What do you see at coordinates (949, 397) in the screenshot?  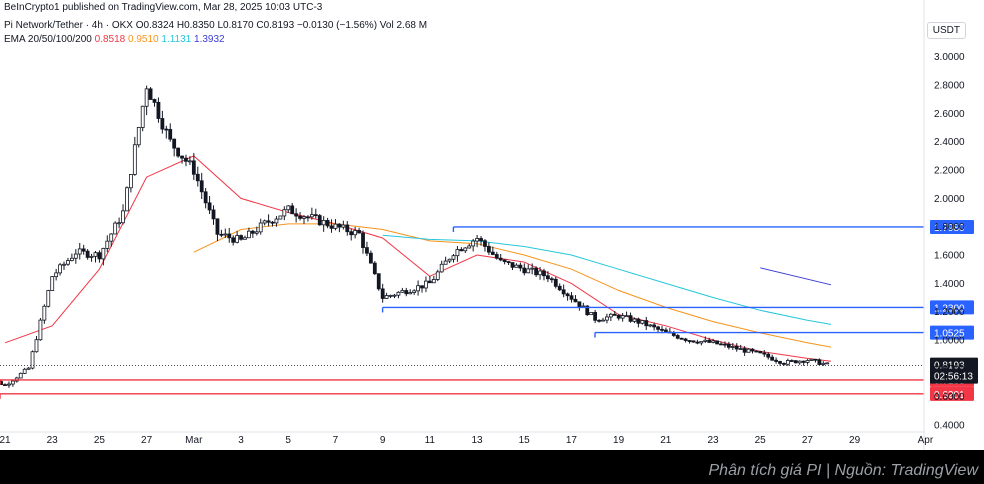 I see `y-tick-label: 0.6000` at bounding box center [949, 397].